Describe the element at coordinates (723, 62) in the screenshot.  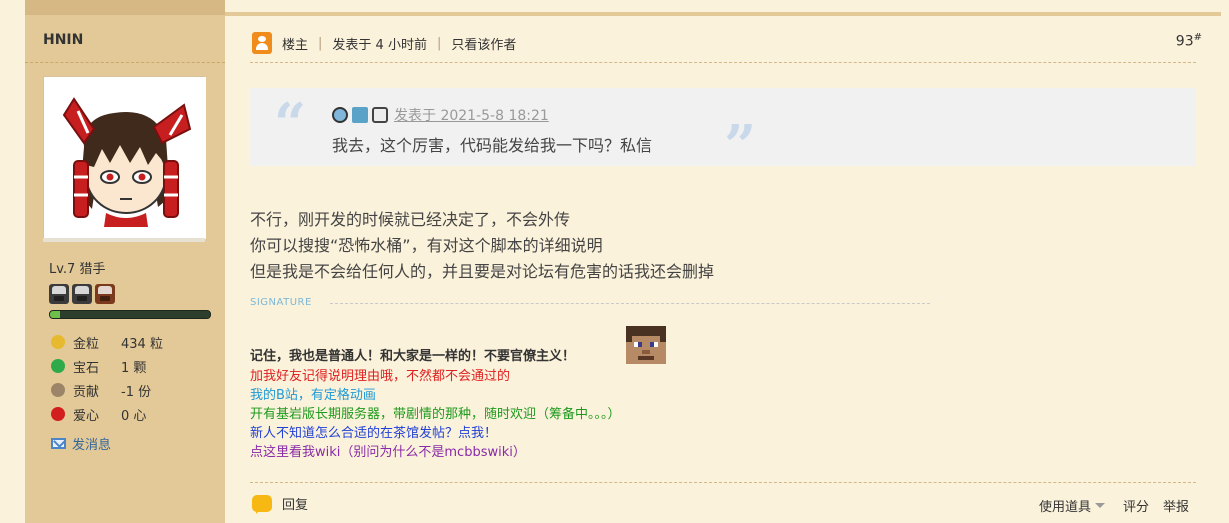
I see `header-divider` at that location.